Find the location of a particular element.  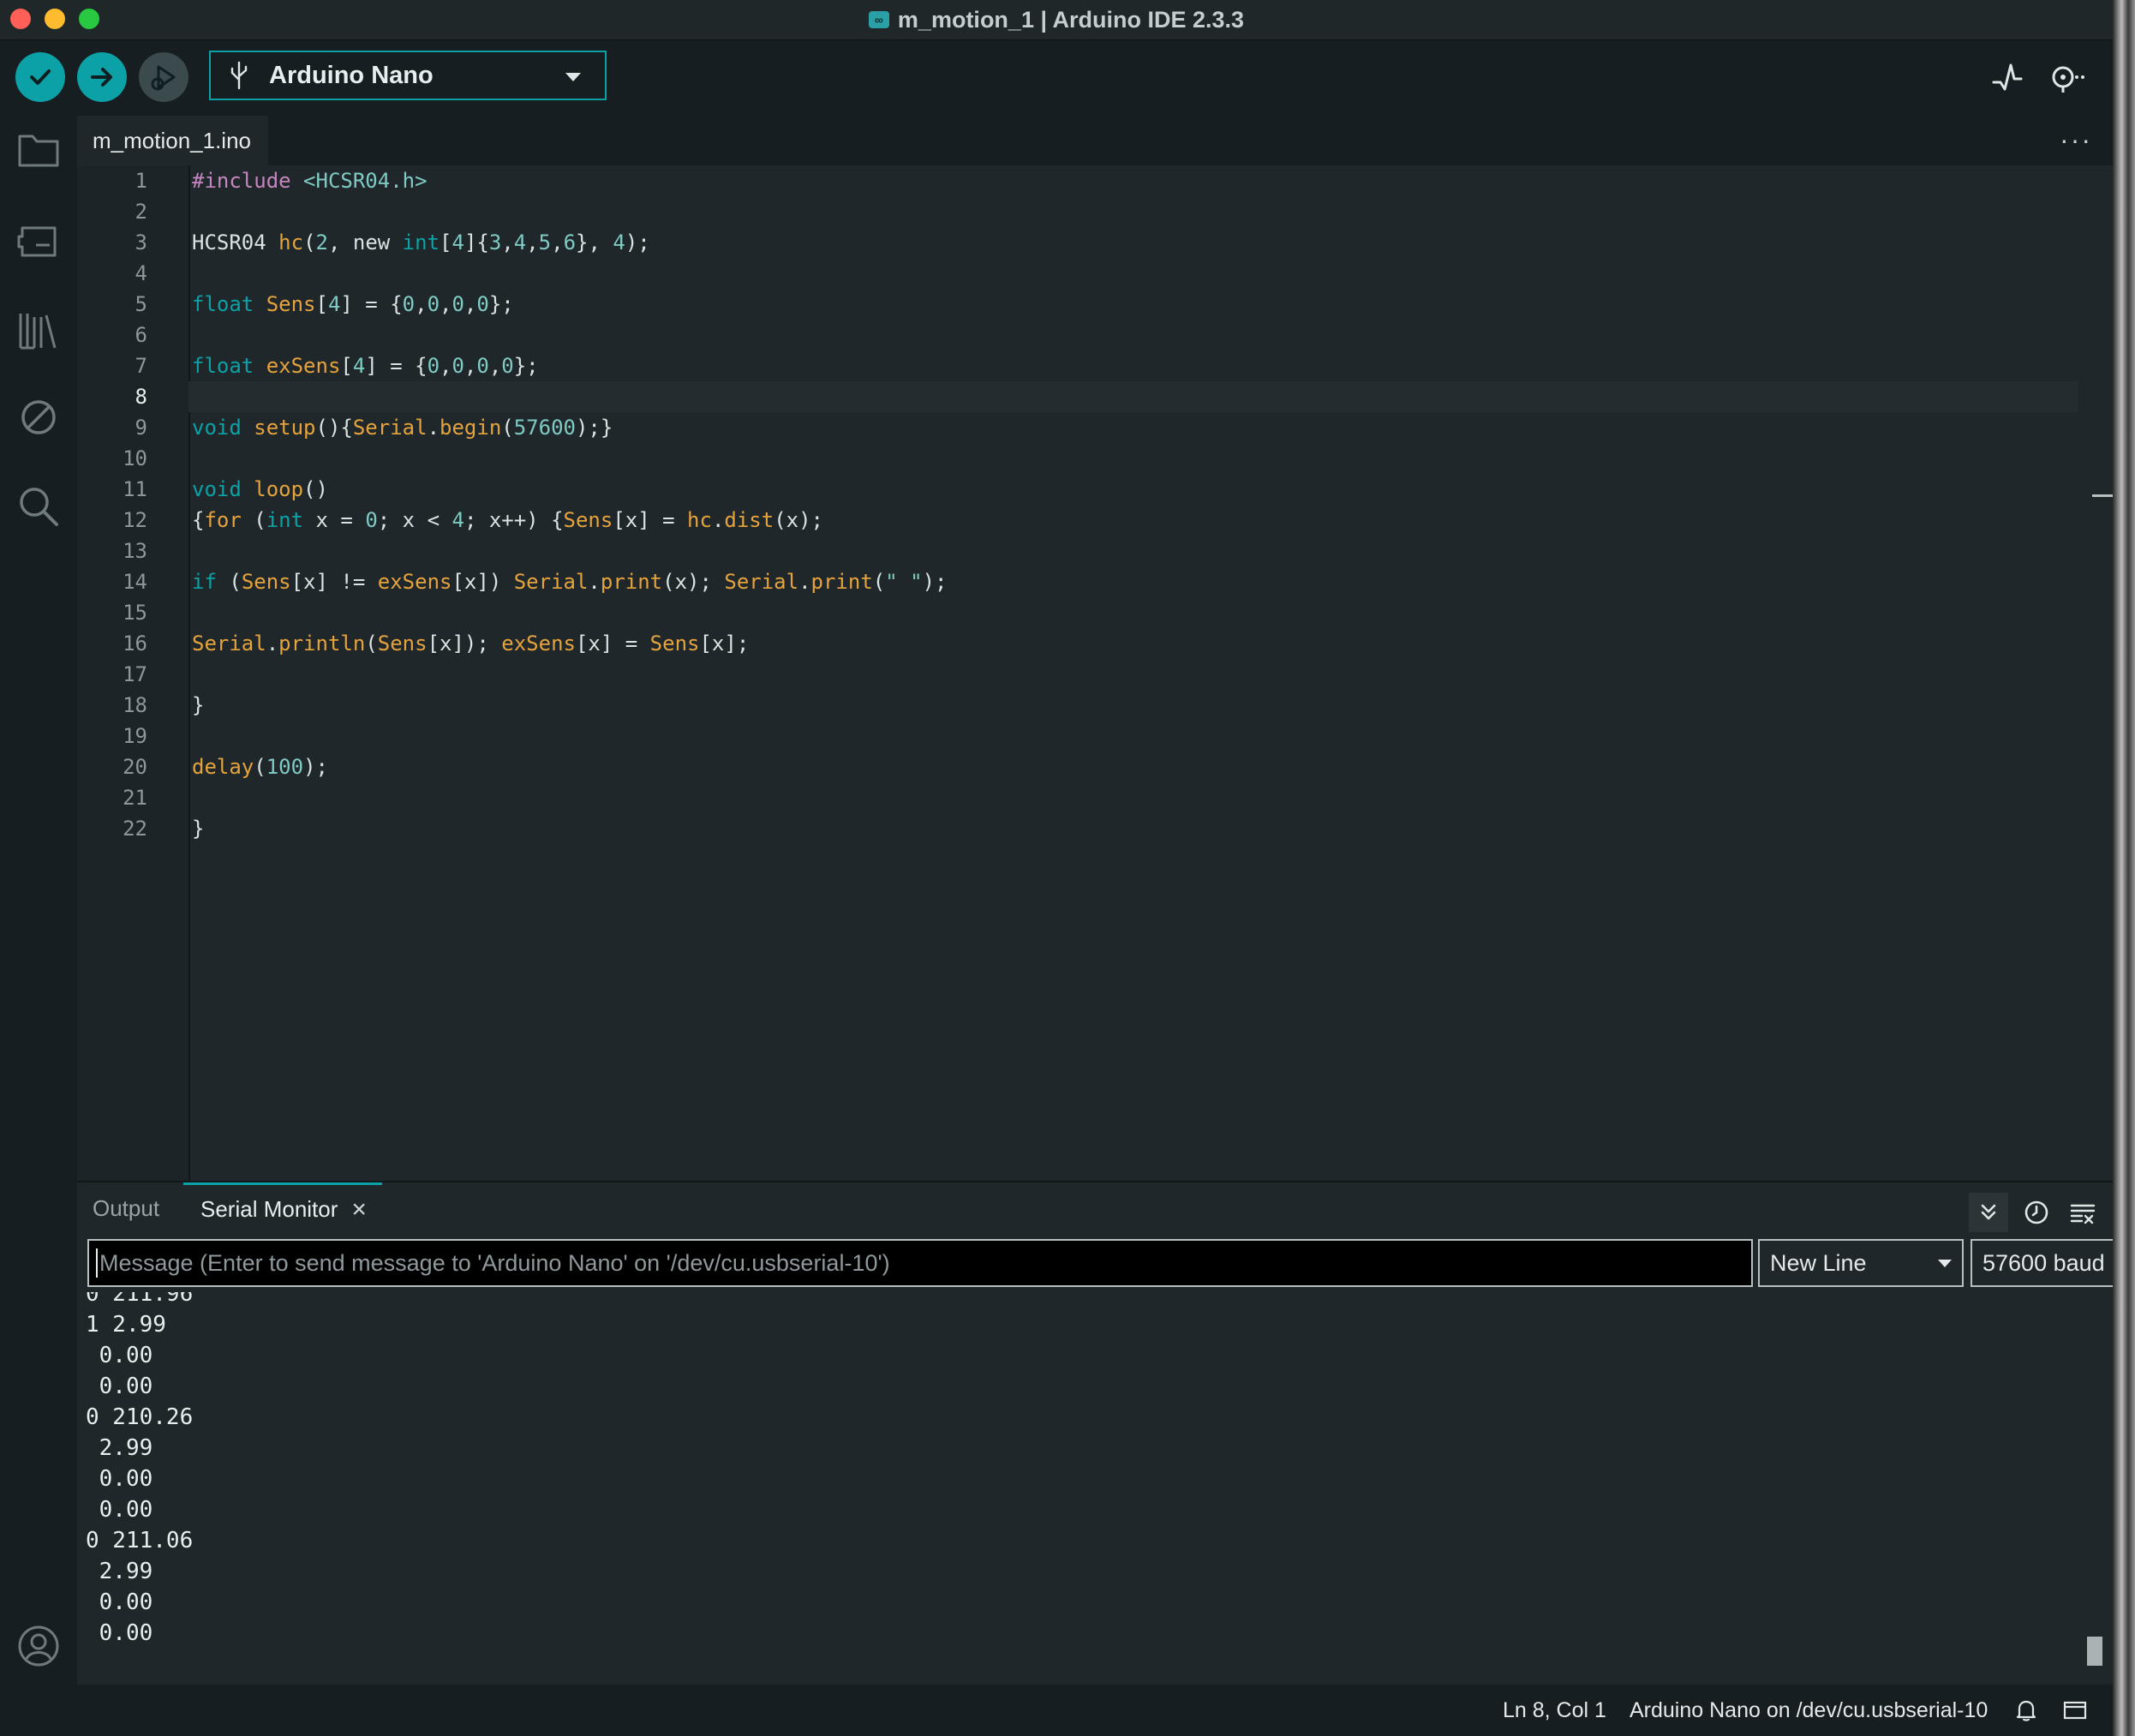

code-line: delay(100); is located at coordinates (1135, 766).